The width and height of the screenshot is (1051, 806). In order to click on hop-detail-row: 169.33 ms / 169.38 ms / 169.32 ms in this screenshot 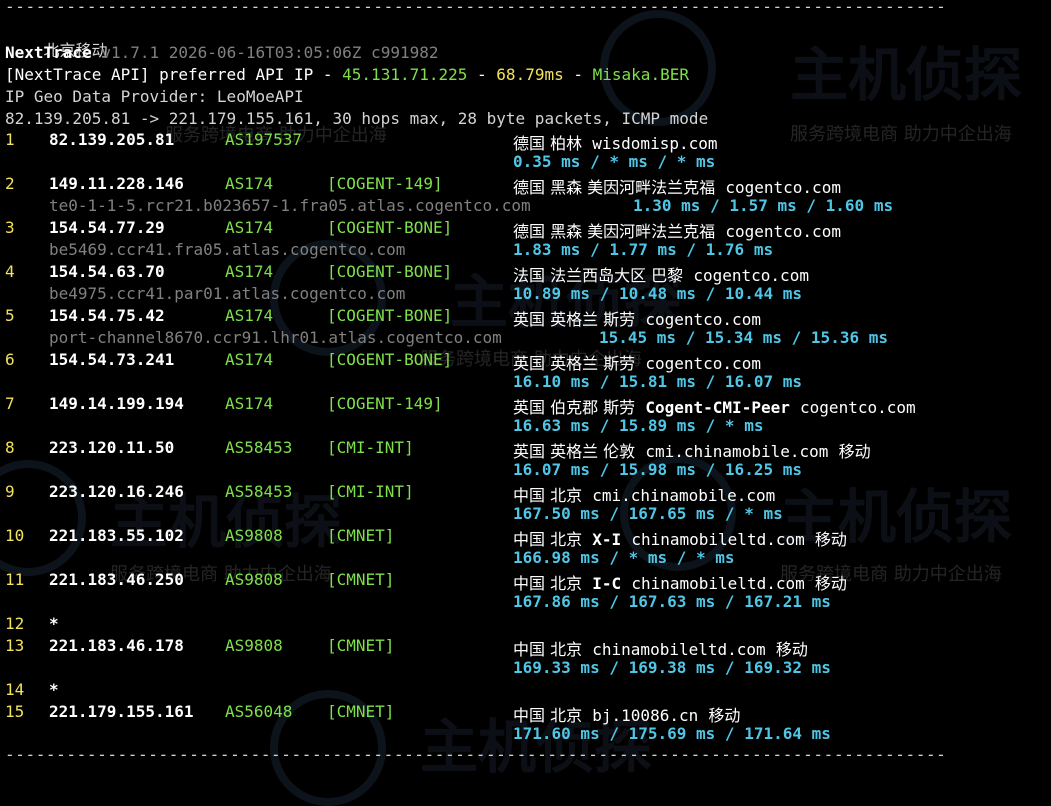, I will do `click(525, 669)`.